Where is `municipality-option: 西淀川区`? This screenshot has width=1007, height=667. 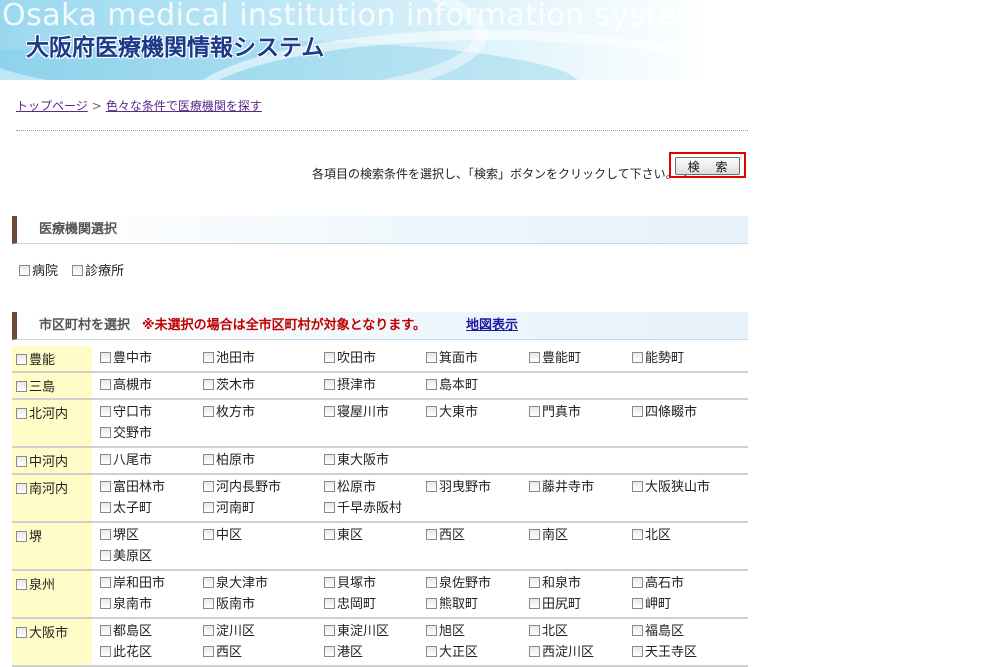 municipality-option: 西淀川区 is located at coordinates (572, 652).